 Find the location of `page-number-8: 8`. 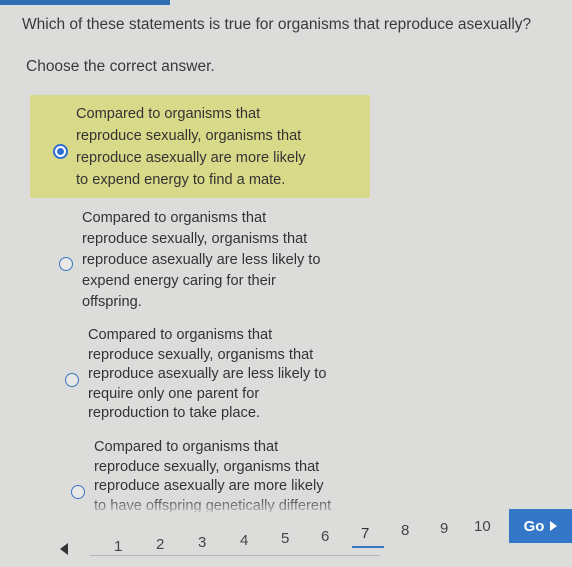

page-number-8: 8 is located at coordinates (405, 530).